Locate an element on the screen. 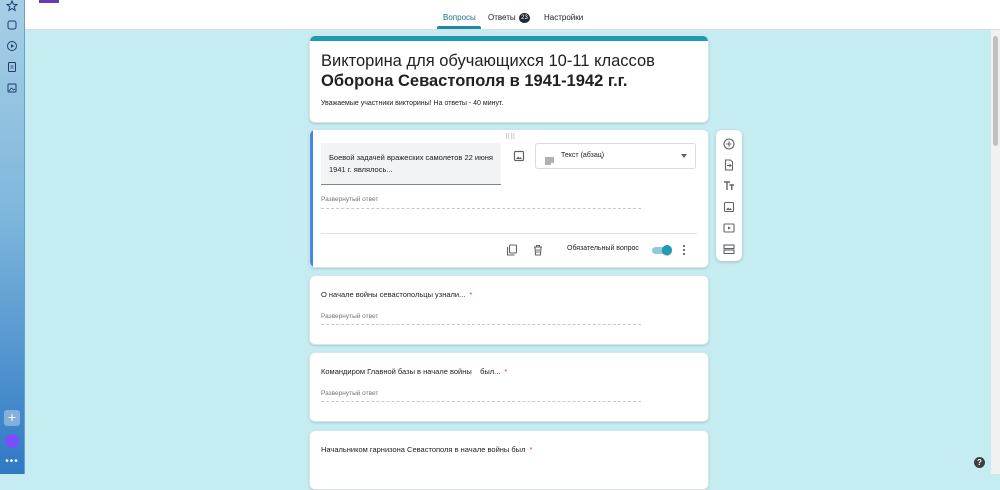 This screenshot has height=490, width=1000. add-question-icon is located at coordinates (729, 143).